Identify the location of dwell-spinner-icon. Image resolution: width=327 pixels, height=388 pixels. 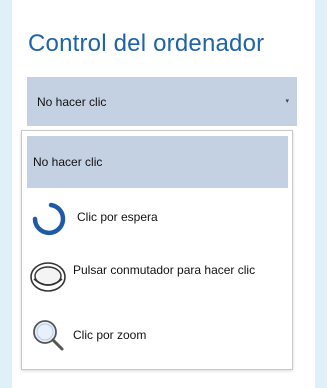
(49, 219).